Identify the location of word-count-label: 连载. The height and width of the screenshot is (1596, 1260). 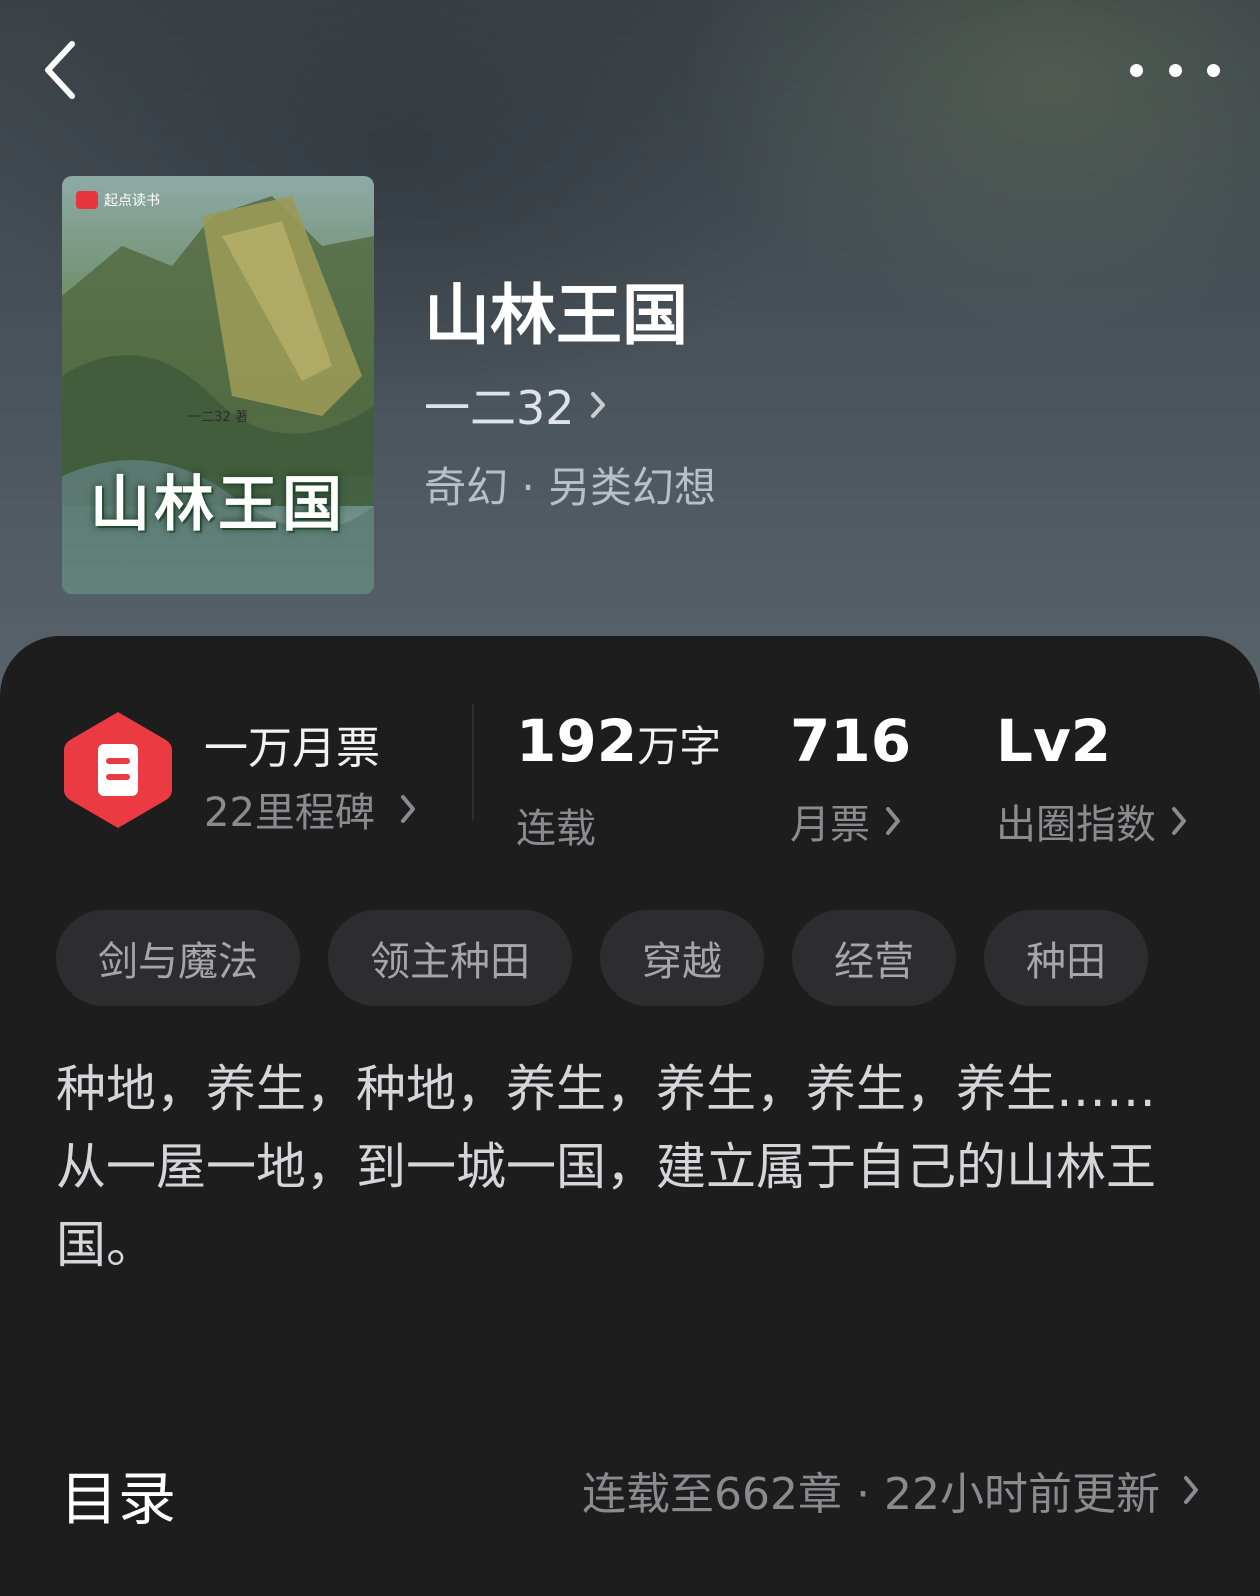
(556, 829).